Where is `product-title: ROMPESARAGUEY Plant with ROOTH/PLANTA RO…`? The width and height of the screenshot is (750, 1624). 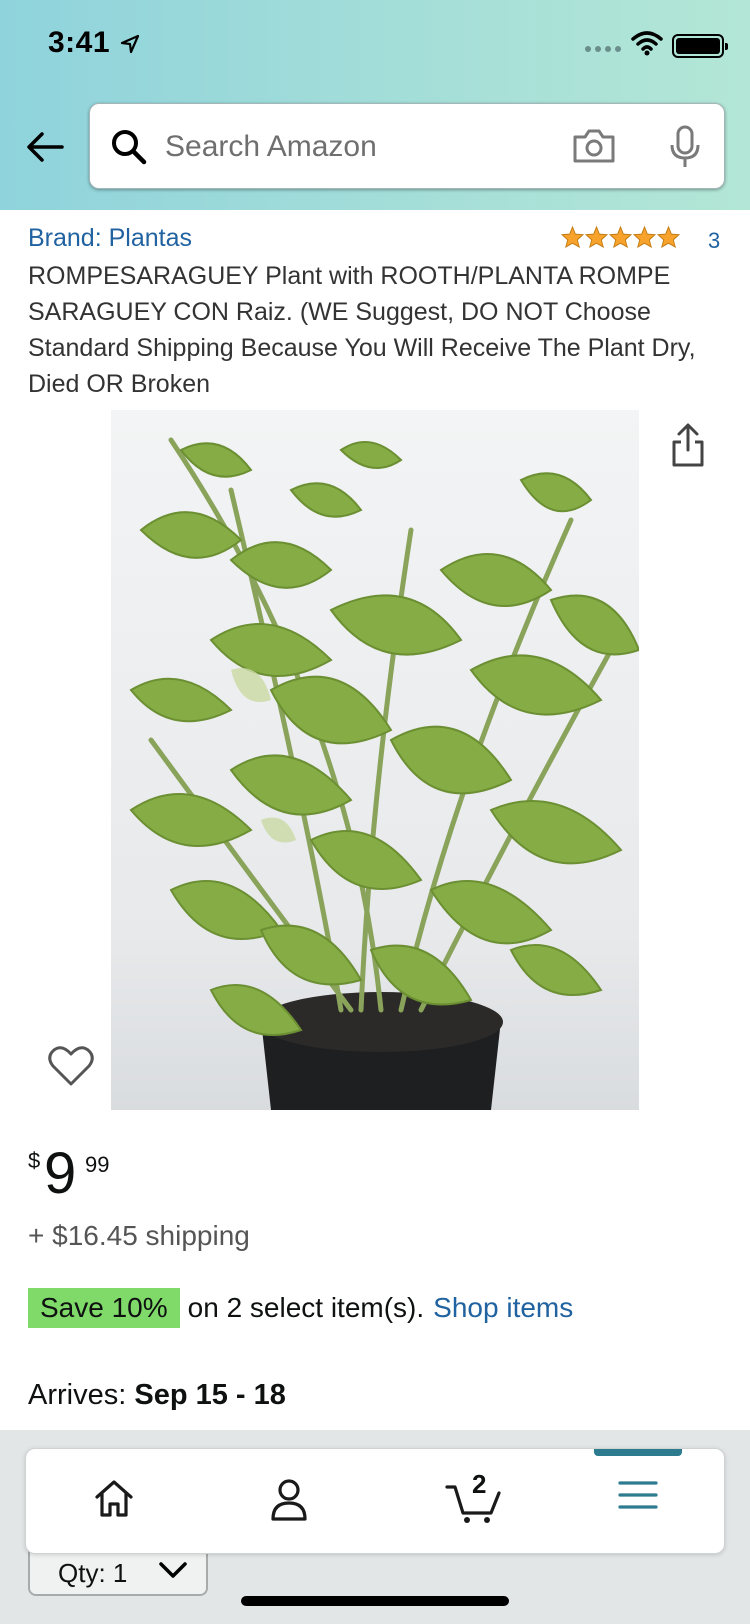
product-title: ROMPESARAGUEY Plant with ROOTH/PLANTA RO… is located at coordinates (362, 330).